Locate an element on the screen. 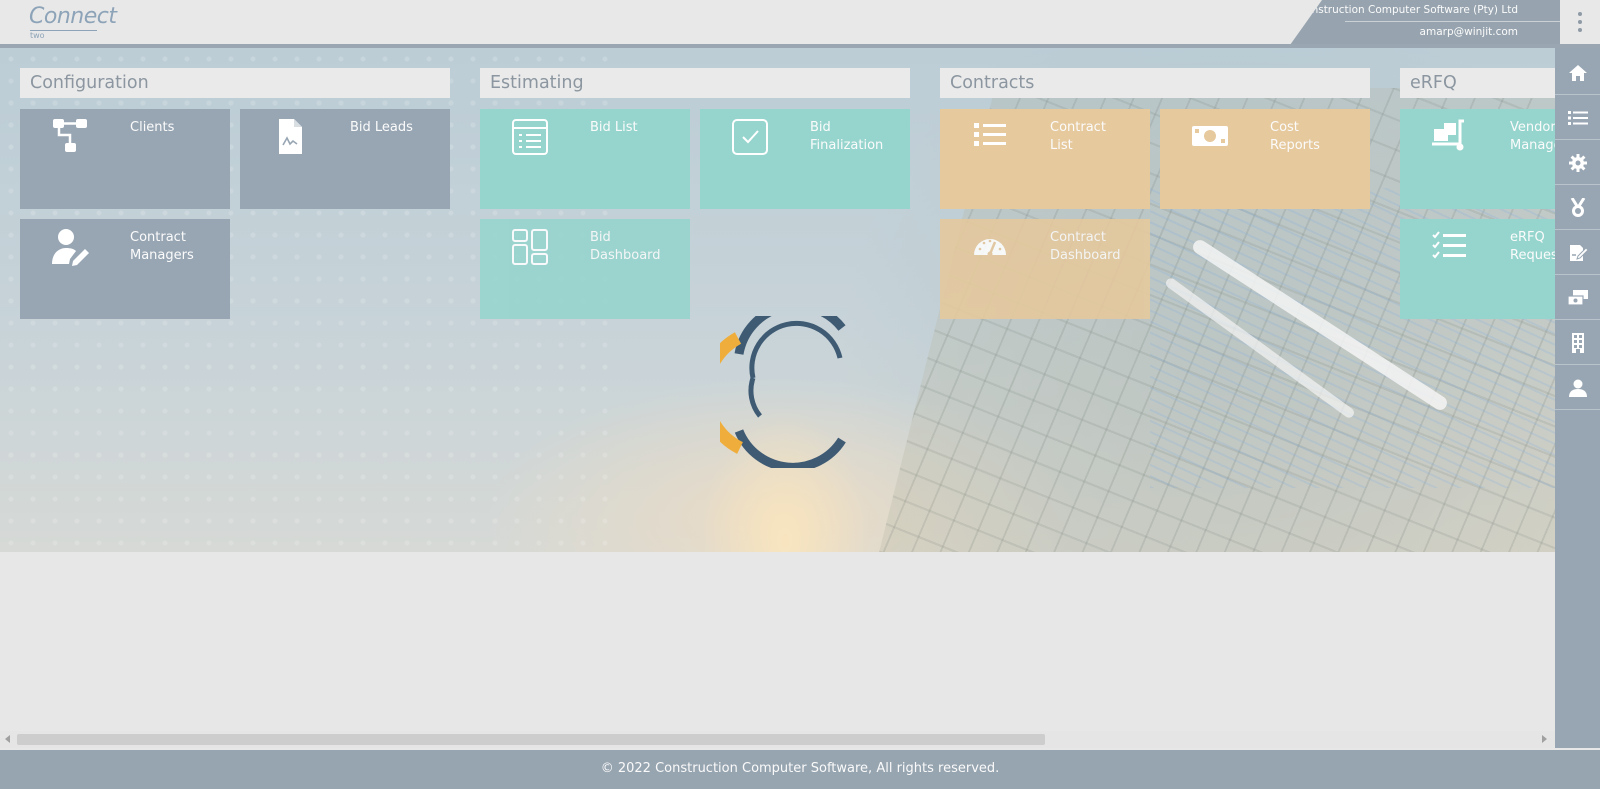  user-icon is located at coordinates (1577, 388).